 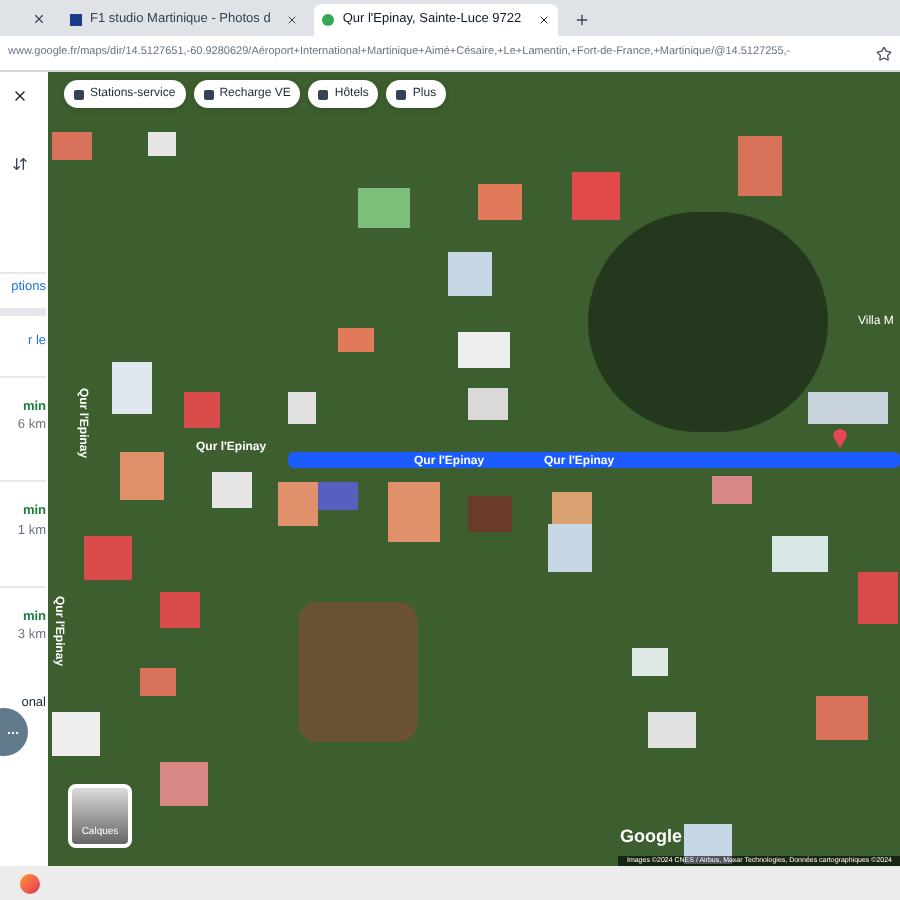 What do you see at coordinates (651, 837) in the screenshot?
I see `google-logo: Google` at bounding box center [651, 837].